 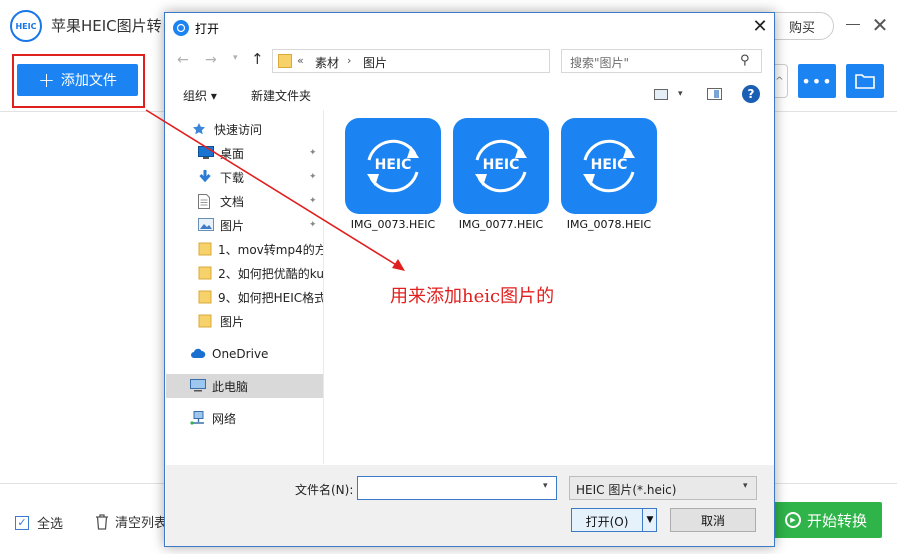 What do you see at coordinates (244, 418) in the screenshot?
I see `nav-item-network: 网络` at bounding box center [244, 418].